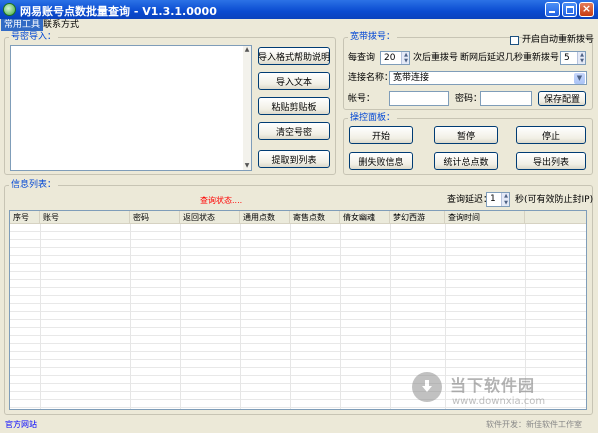 The height and width of the screenshot is (433, 598). I want to click on start-button: 开始, so click(381, 135).